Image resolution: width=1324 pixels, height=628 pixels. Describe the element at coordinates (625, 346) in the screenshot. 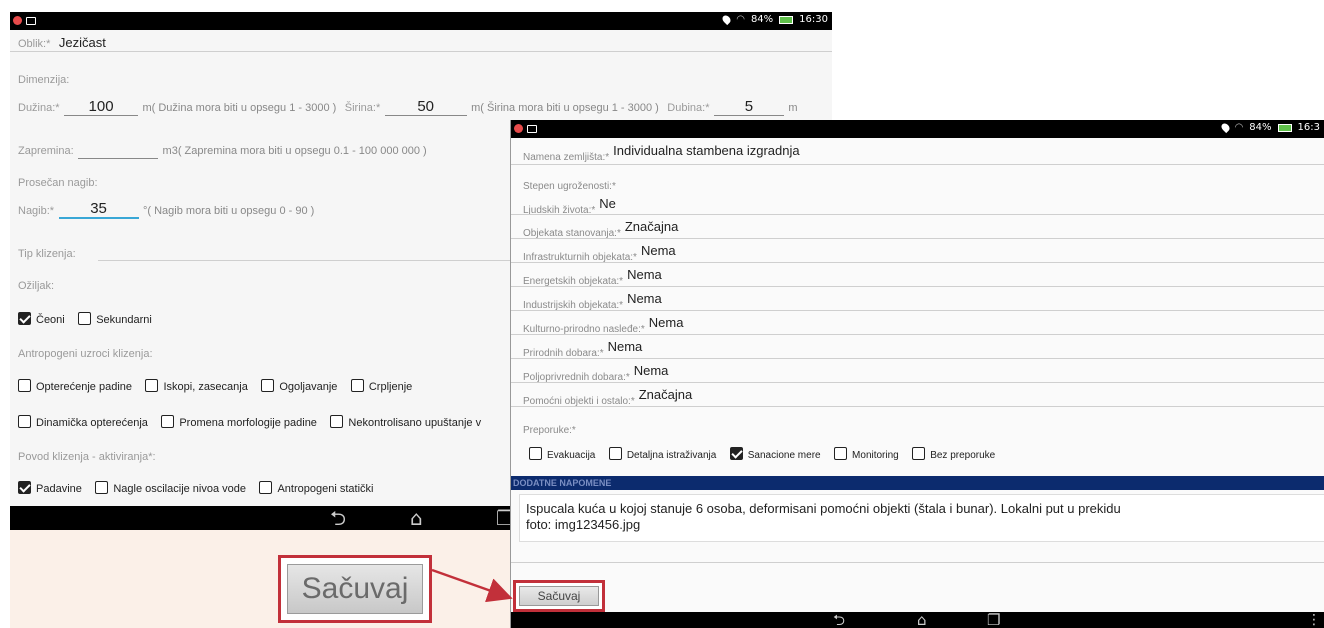

I see `prirodnih-dobara-value: Nema` at that location.